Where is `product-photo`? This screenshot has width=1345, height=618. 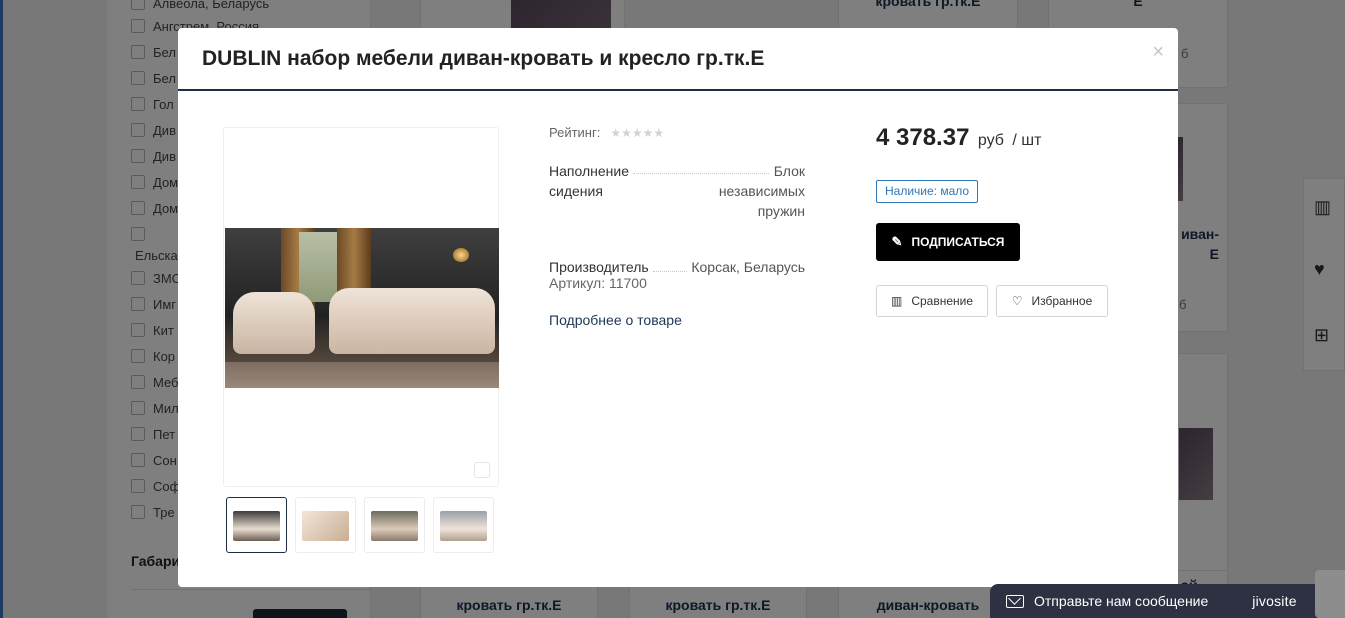 product-photo is located at coordinates (362, 308).